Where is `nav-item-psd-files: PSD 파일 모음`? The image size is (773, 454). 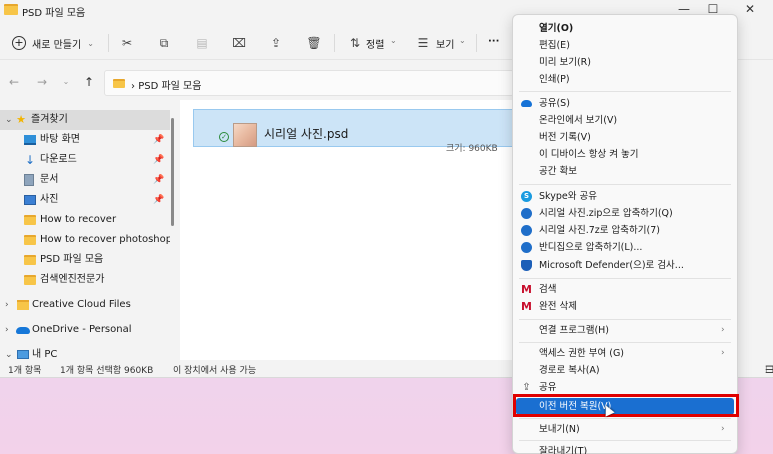
nav-item-psd-files: PSD 파일 모음 is located at coordinates (85, 260).